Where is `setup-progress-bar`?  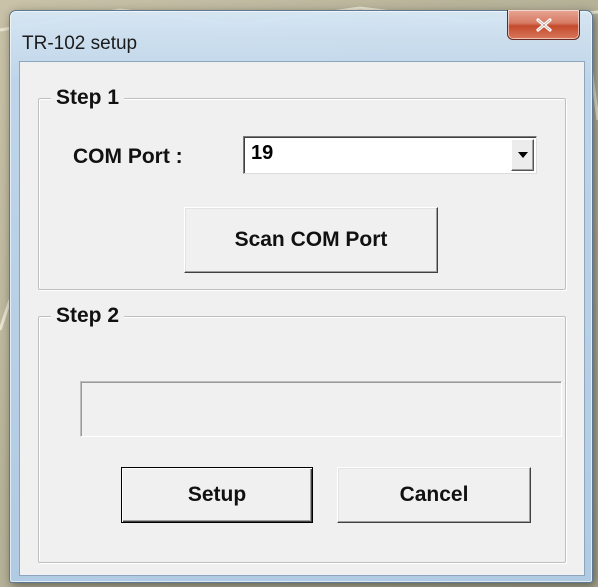 setup-progress-bar is located at coordinates (321, 409).